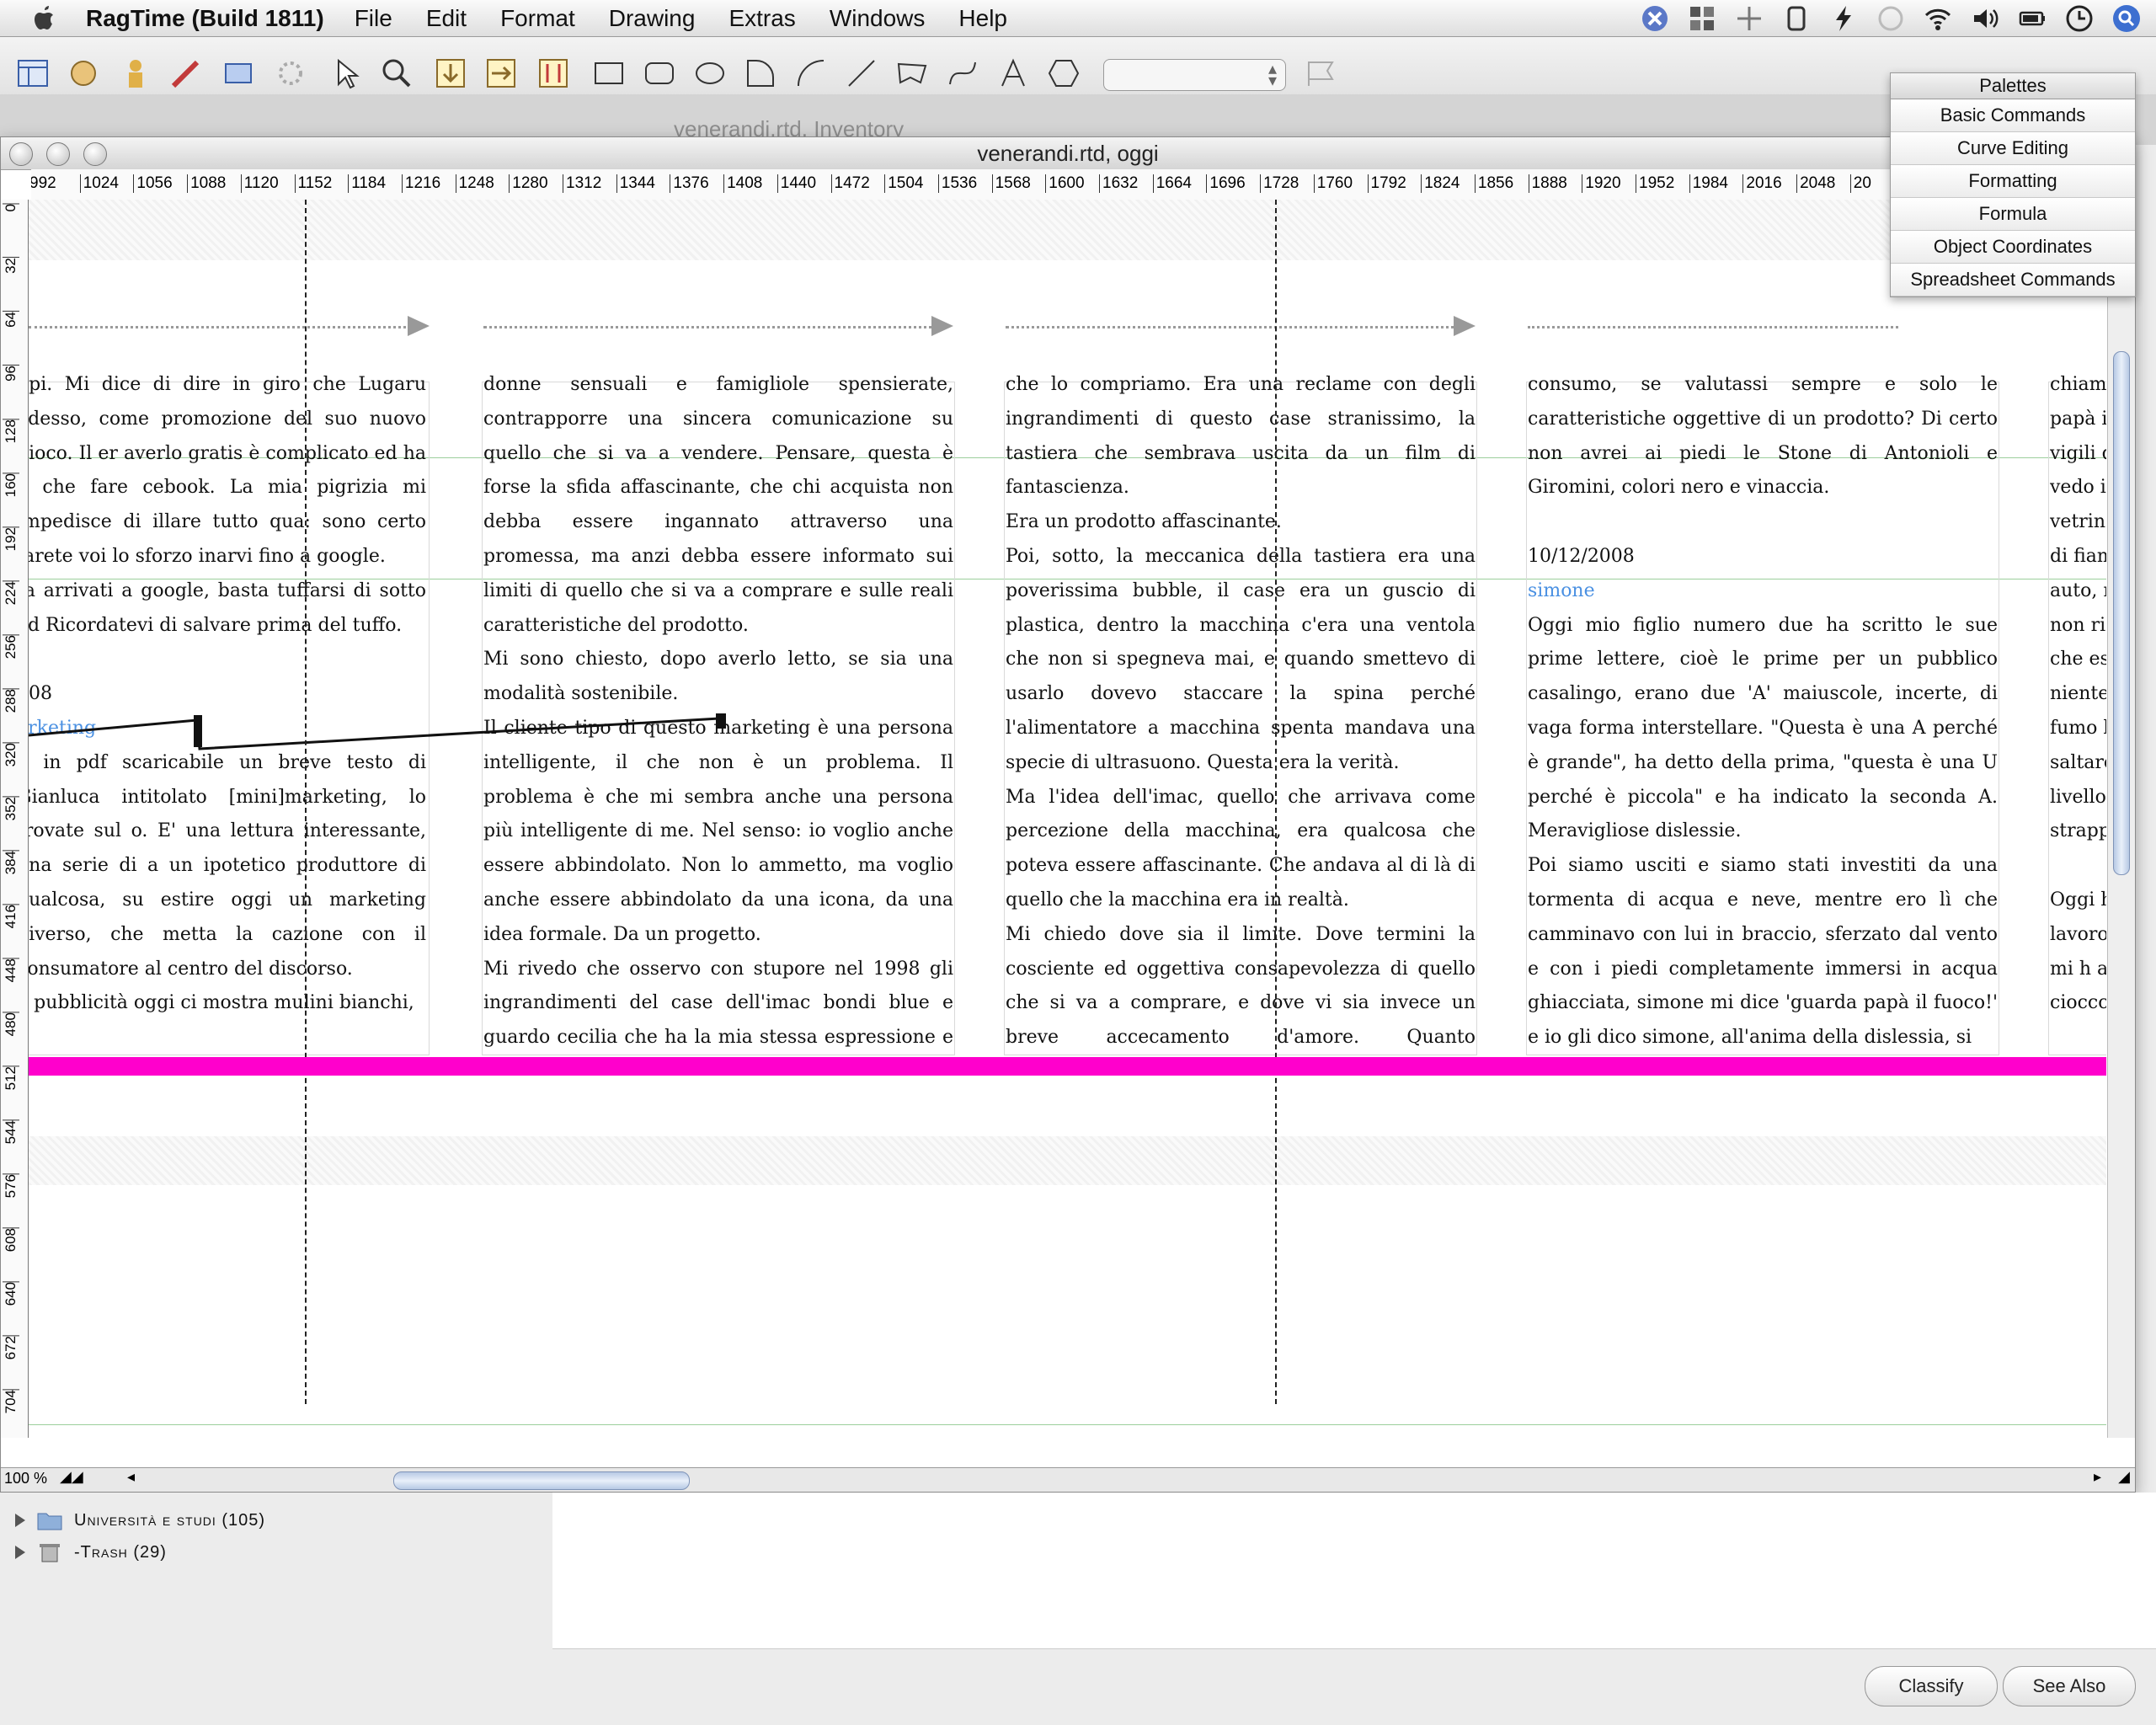 The image size is (2156, 1725). I want to click on hexagon-icon, so click(1063, 73).